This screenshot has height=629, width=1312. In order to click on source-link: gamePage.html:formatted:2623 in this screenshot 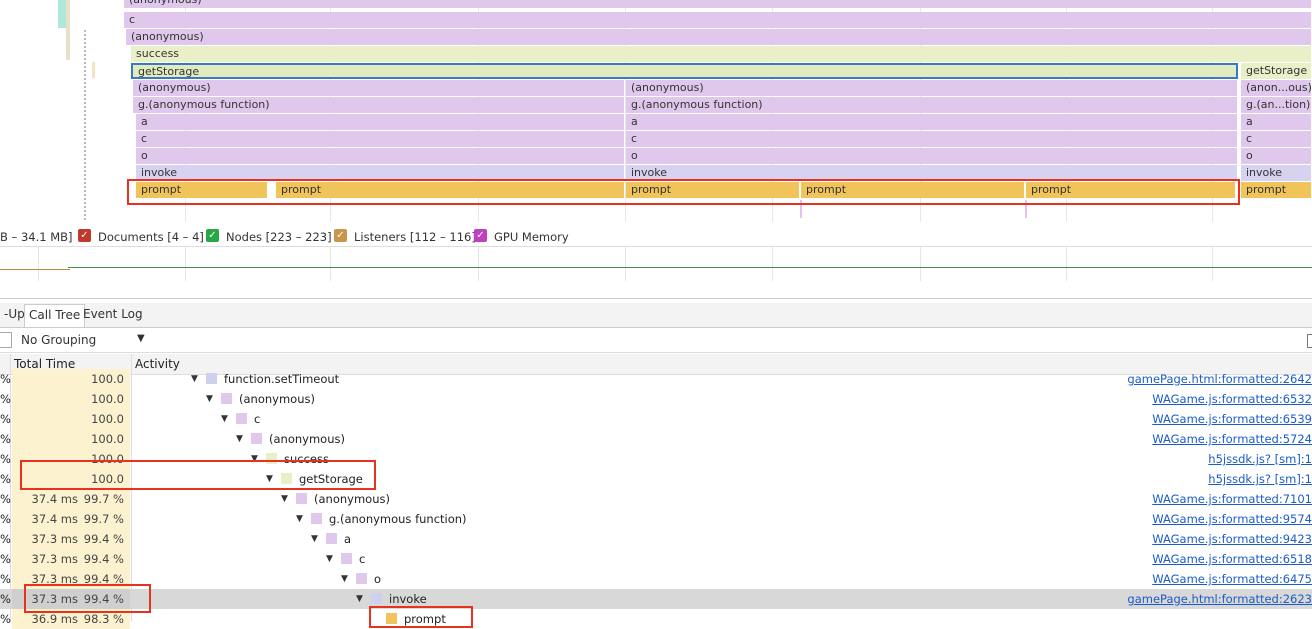, I will do `click(1219, 599)`.